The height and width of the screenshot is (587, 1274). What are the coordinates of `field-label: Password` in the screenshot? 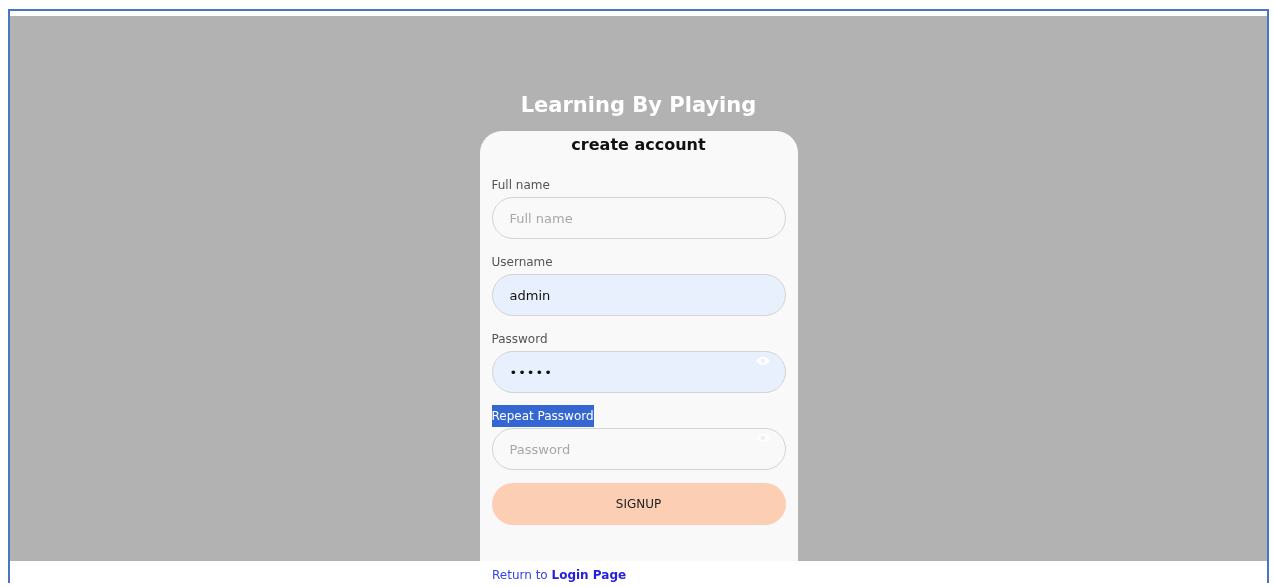 It's located at (519, 339).